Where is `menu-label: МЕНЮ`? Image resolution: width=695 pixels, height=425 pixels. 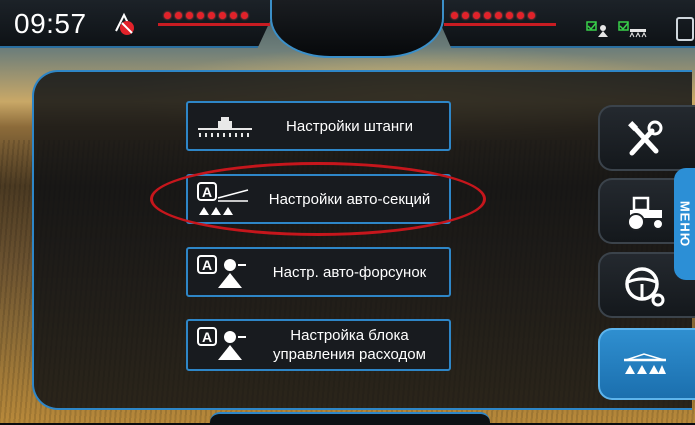
menu-label: МЕНЮ is located at coordinates (685, 224).